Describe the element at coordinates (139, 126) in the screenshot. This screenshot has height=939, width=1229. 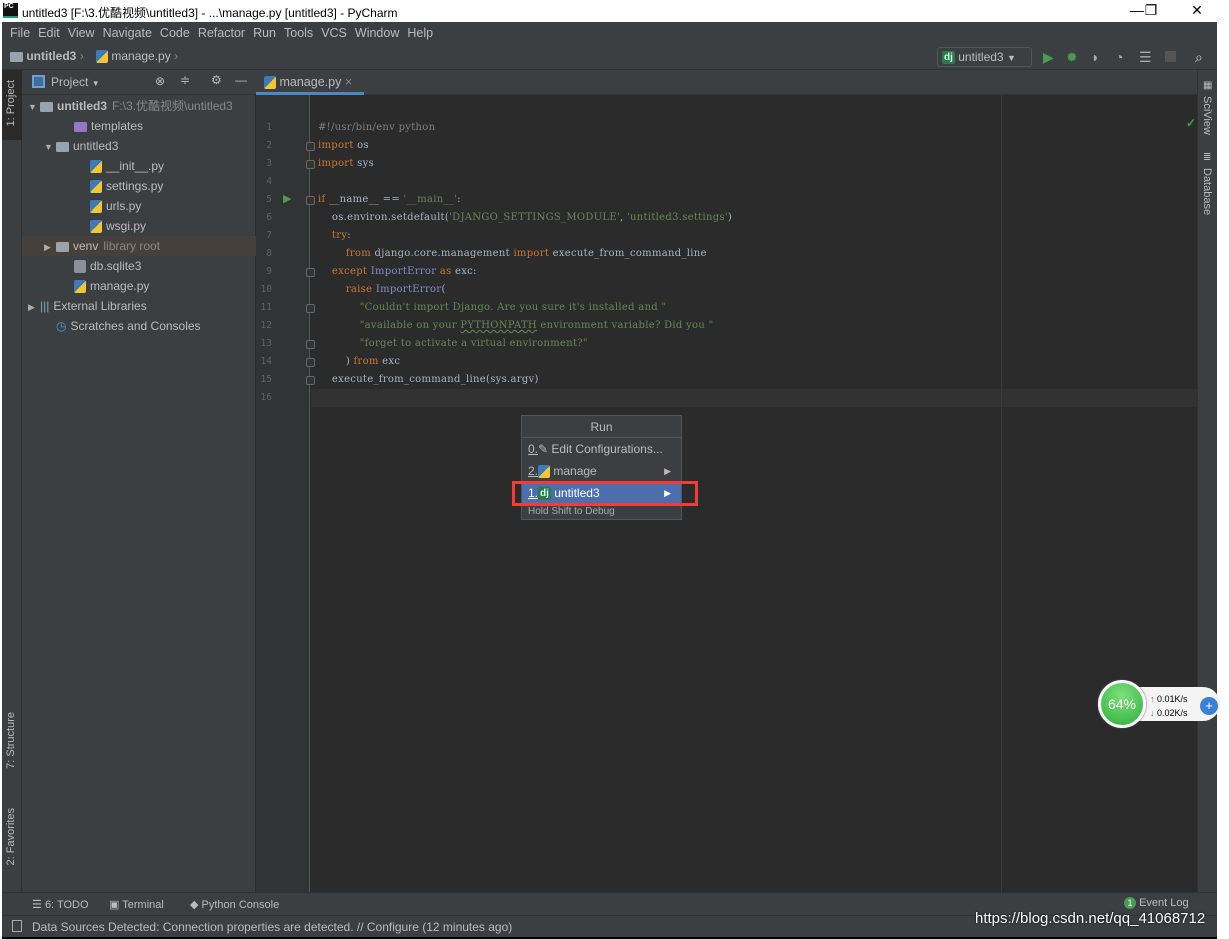
I see `tree-item: templates` at that location.